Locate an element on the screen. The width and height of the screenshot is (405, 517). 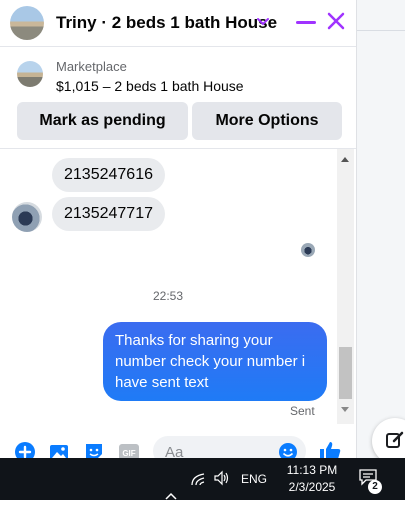
edit-icon is located at coordinates (395, 439).